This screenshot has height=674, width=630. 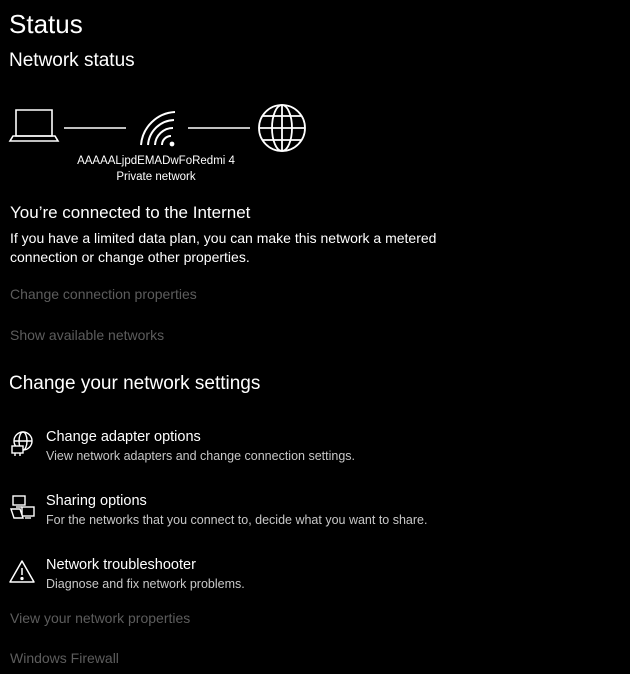 I want to click on network-troubleshooter-description: Diagnose and fix network problems., so click(x=145, y=584).